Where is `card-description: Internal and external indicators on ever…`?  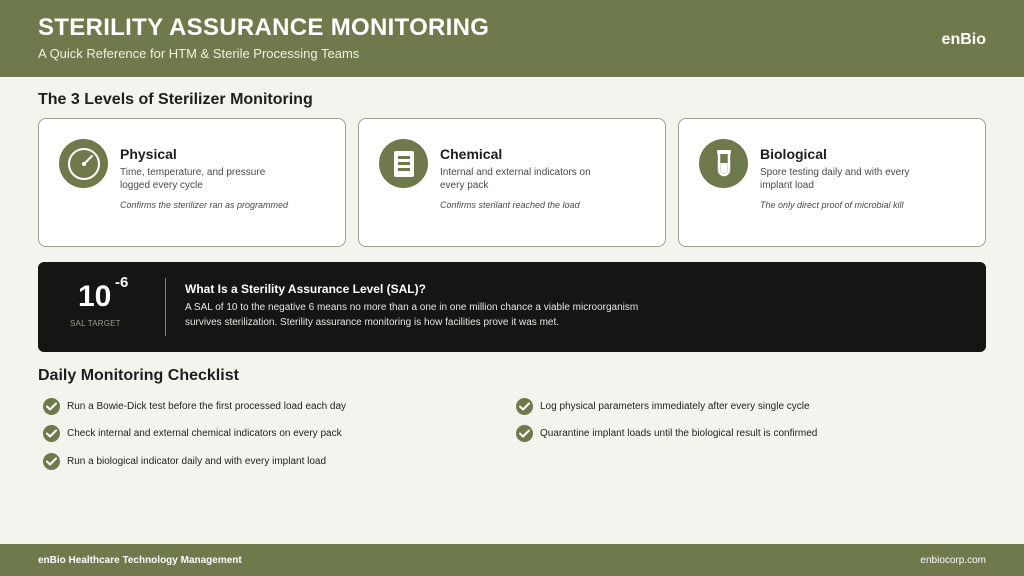 card-description: Internal and external indicators on ever… is located at coordinates (515, 179).